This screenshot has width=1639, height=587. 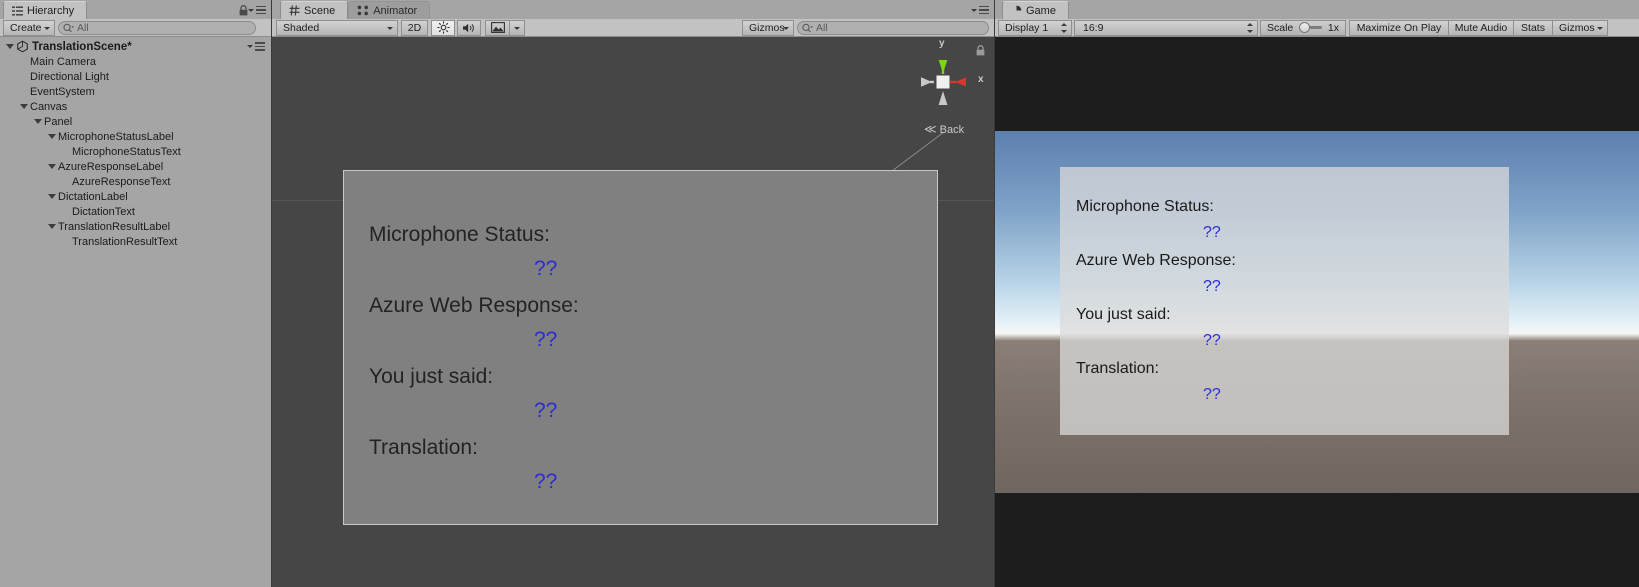 I want to click on tab-game: Game, so click(x=1035, y=10).